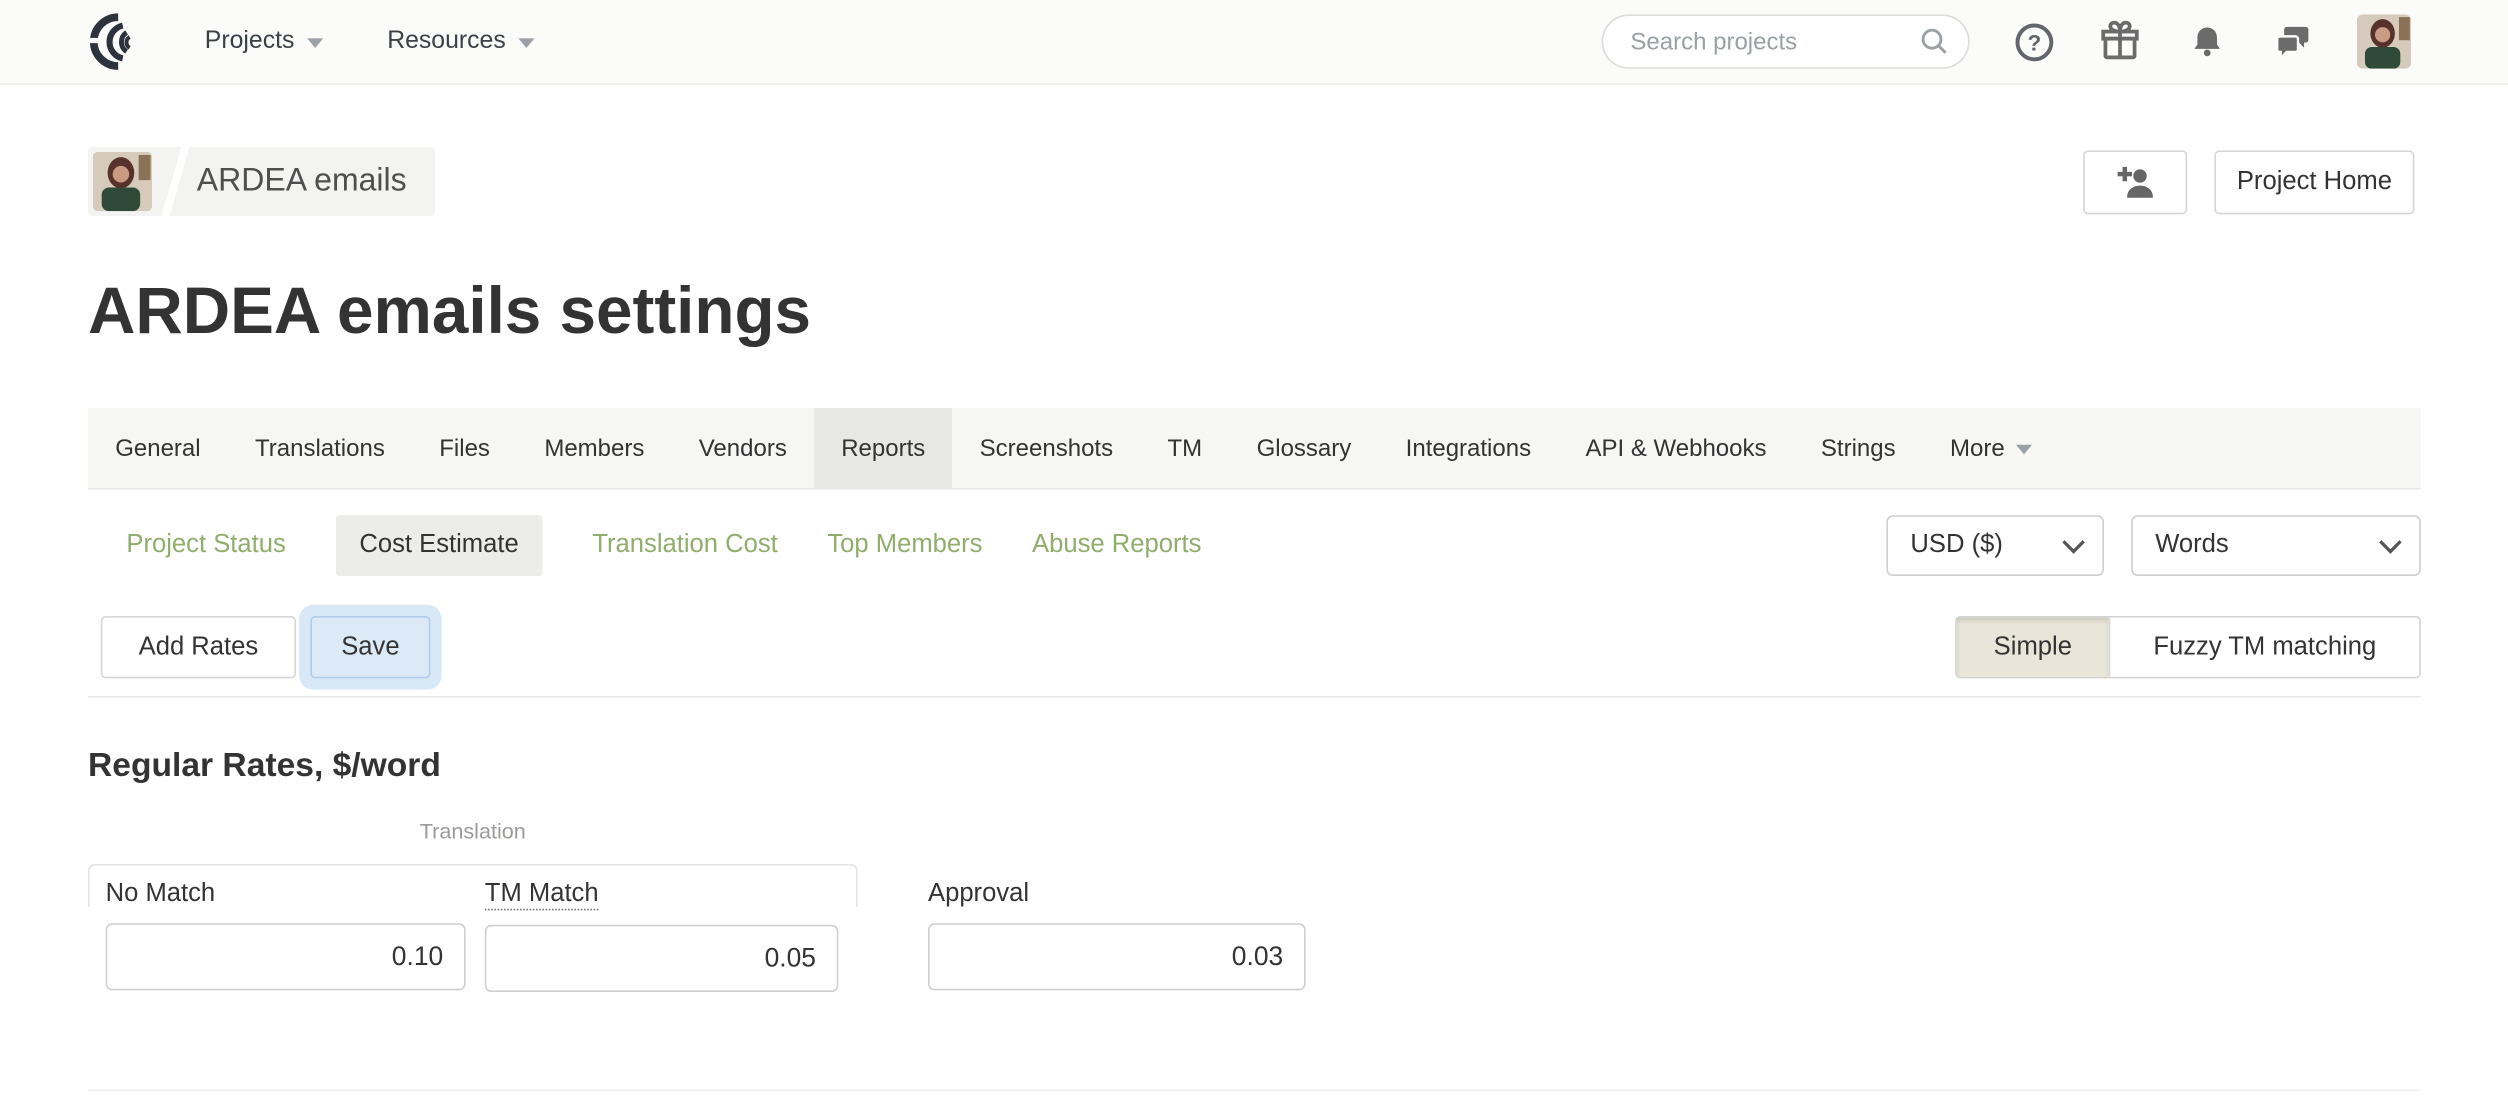 The height and width of the screenshot is (1096, 2508). What do you see at coordinates (264, 766) in the screenshot?
I see `rates-heading: Regular Rates, $/word` at bounding box center [264, 766].